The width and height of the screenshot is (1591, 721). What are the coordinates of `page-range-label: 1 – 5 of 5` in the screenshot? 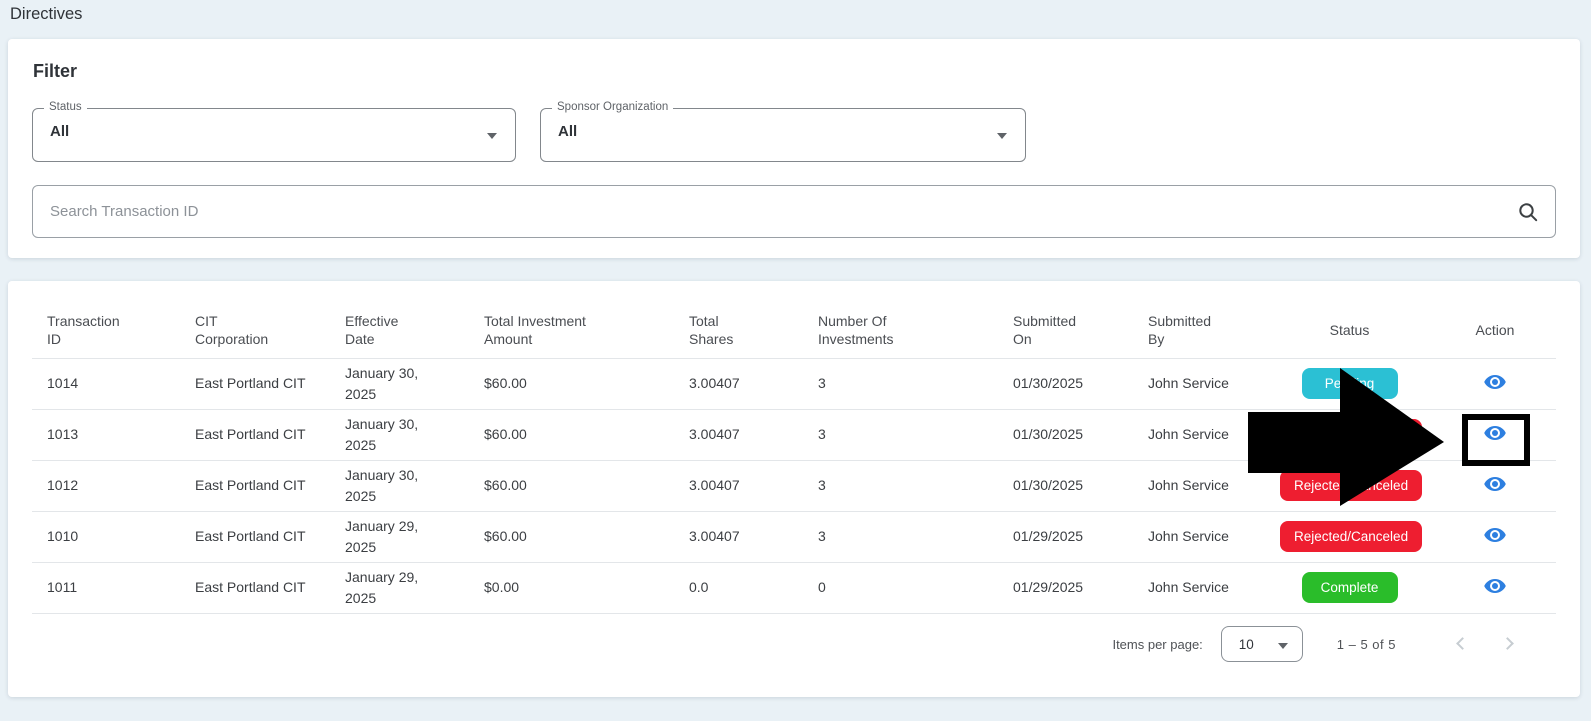 It's located at (1366, 644).